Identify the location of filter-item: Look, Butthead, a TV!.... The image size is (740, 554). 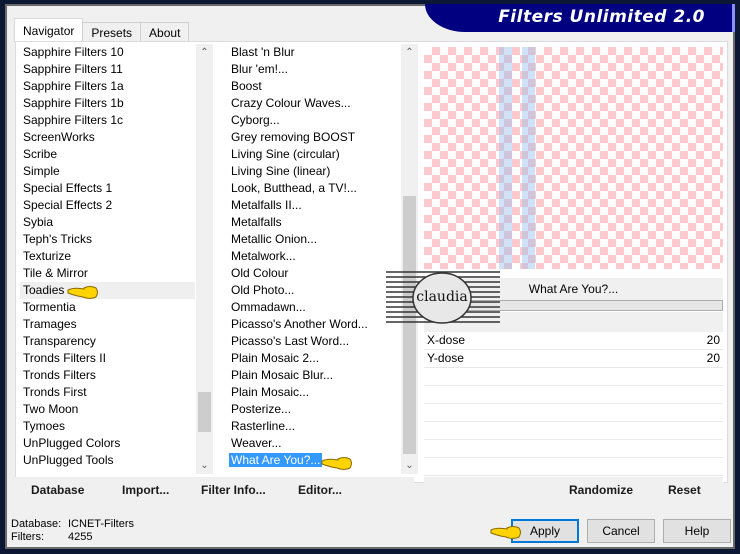
(314, 188).